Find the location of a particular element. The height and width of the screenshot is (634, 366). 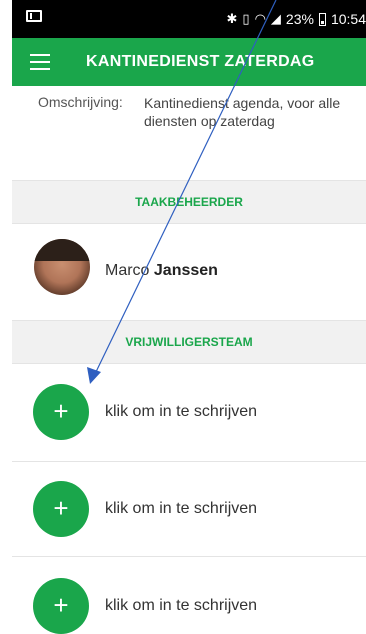

volunteer-slot-2: + klik om in te schrijven is located at coordinates (189, 509).